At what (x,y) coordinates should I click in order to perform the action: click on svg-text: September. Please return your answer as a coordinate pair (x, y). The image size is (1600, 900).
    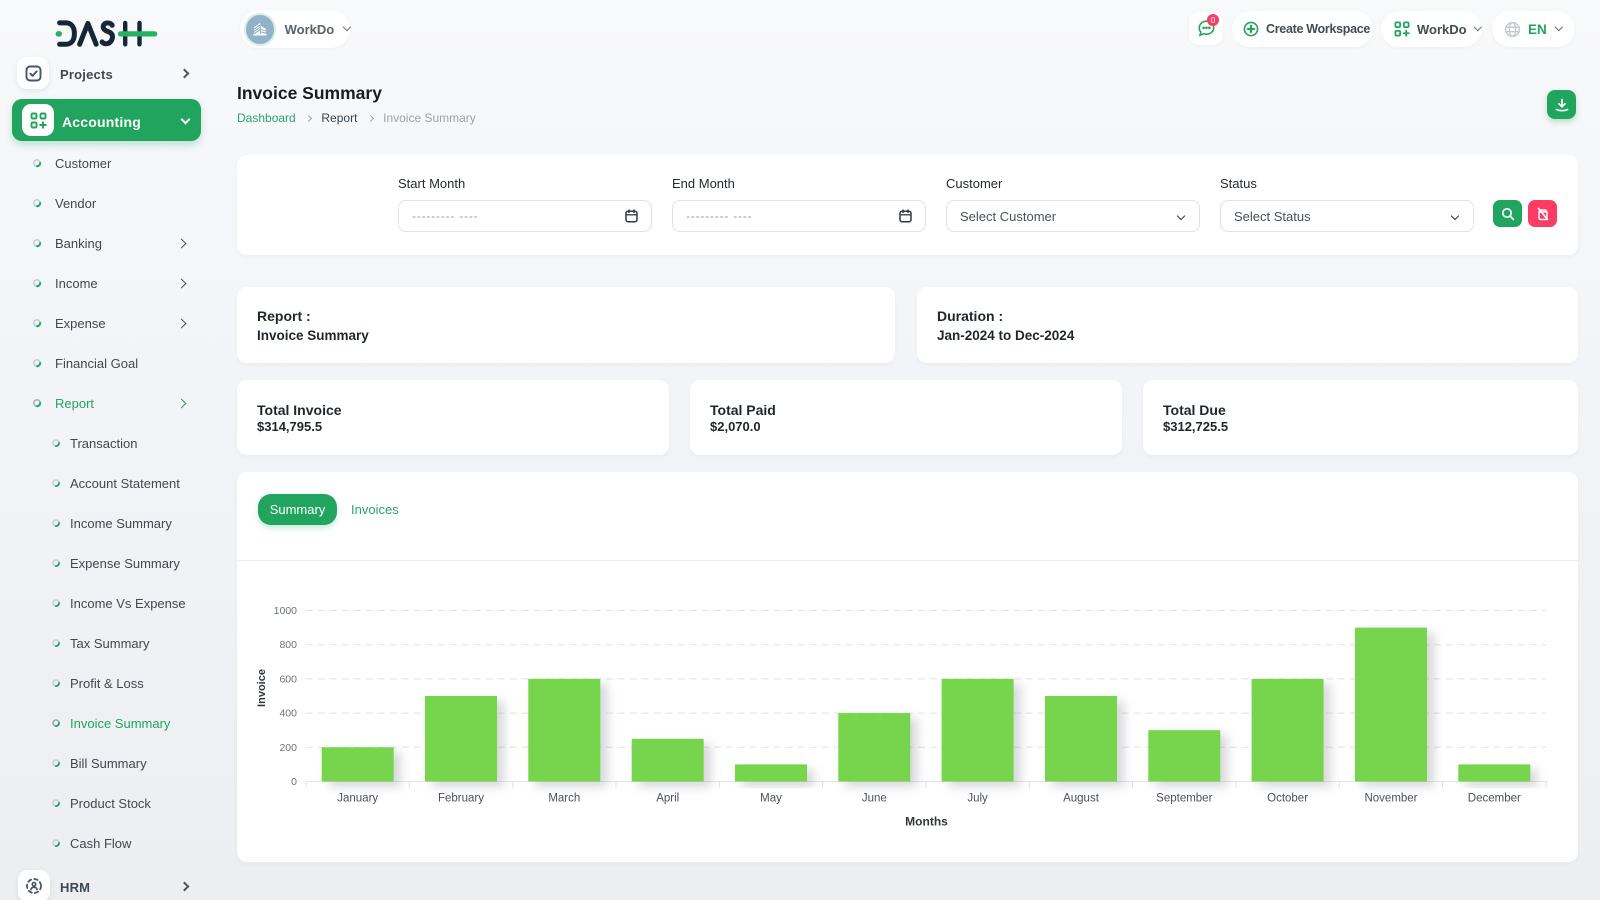
    Looking at the image, I should click on (1184, 799).